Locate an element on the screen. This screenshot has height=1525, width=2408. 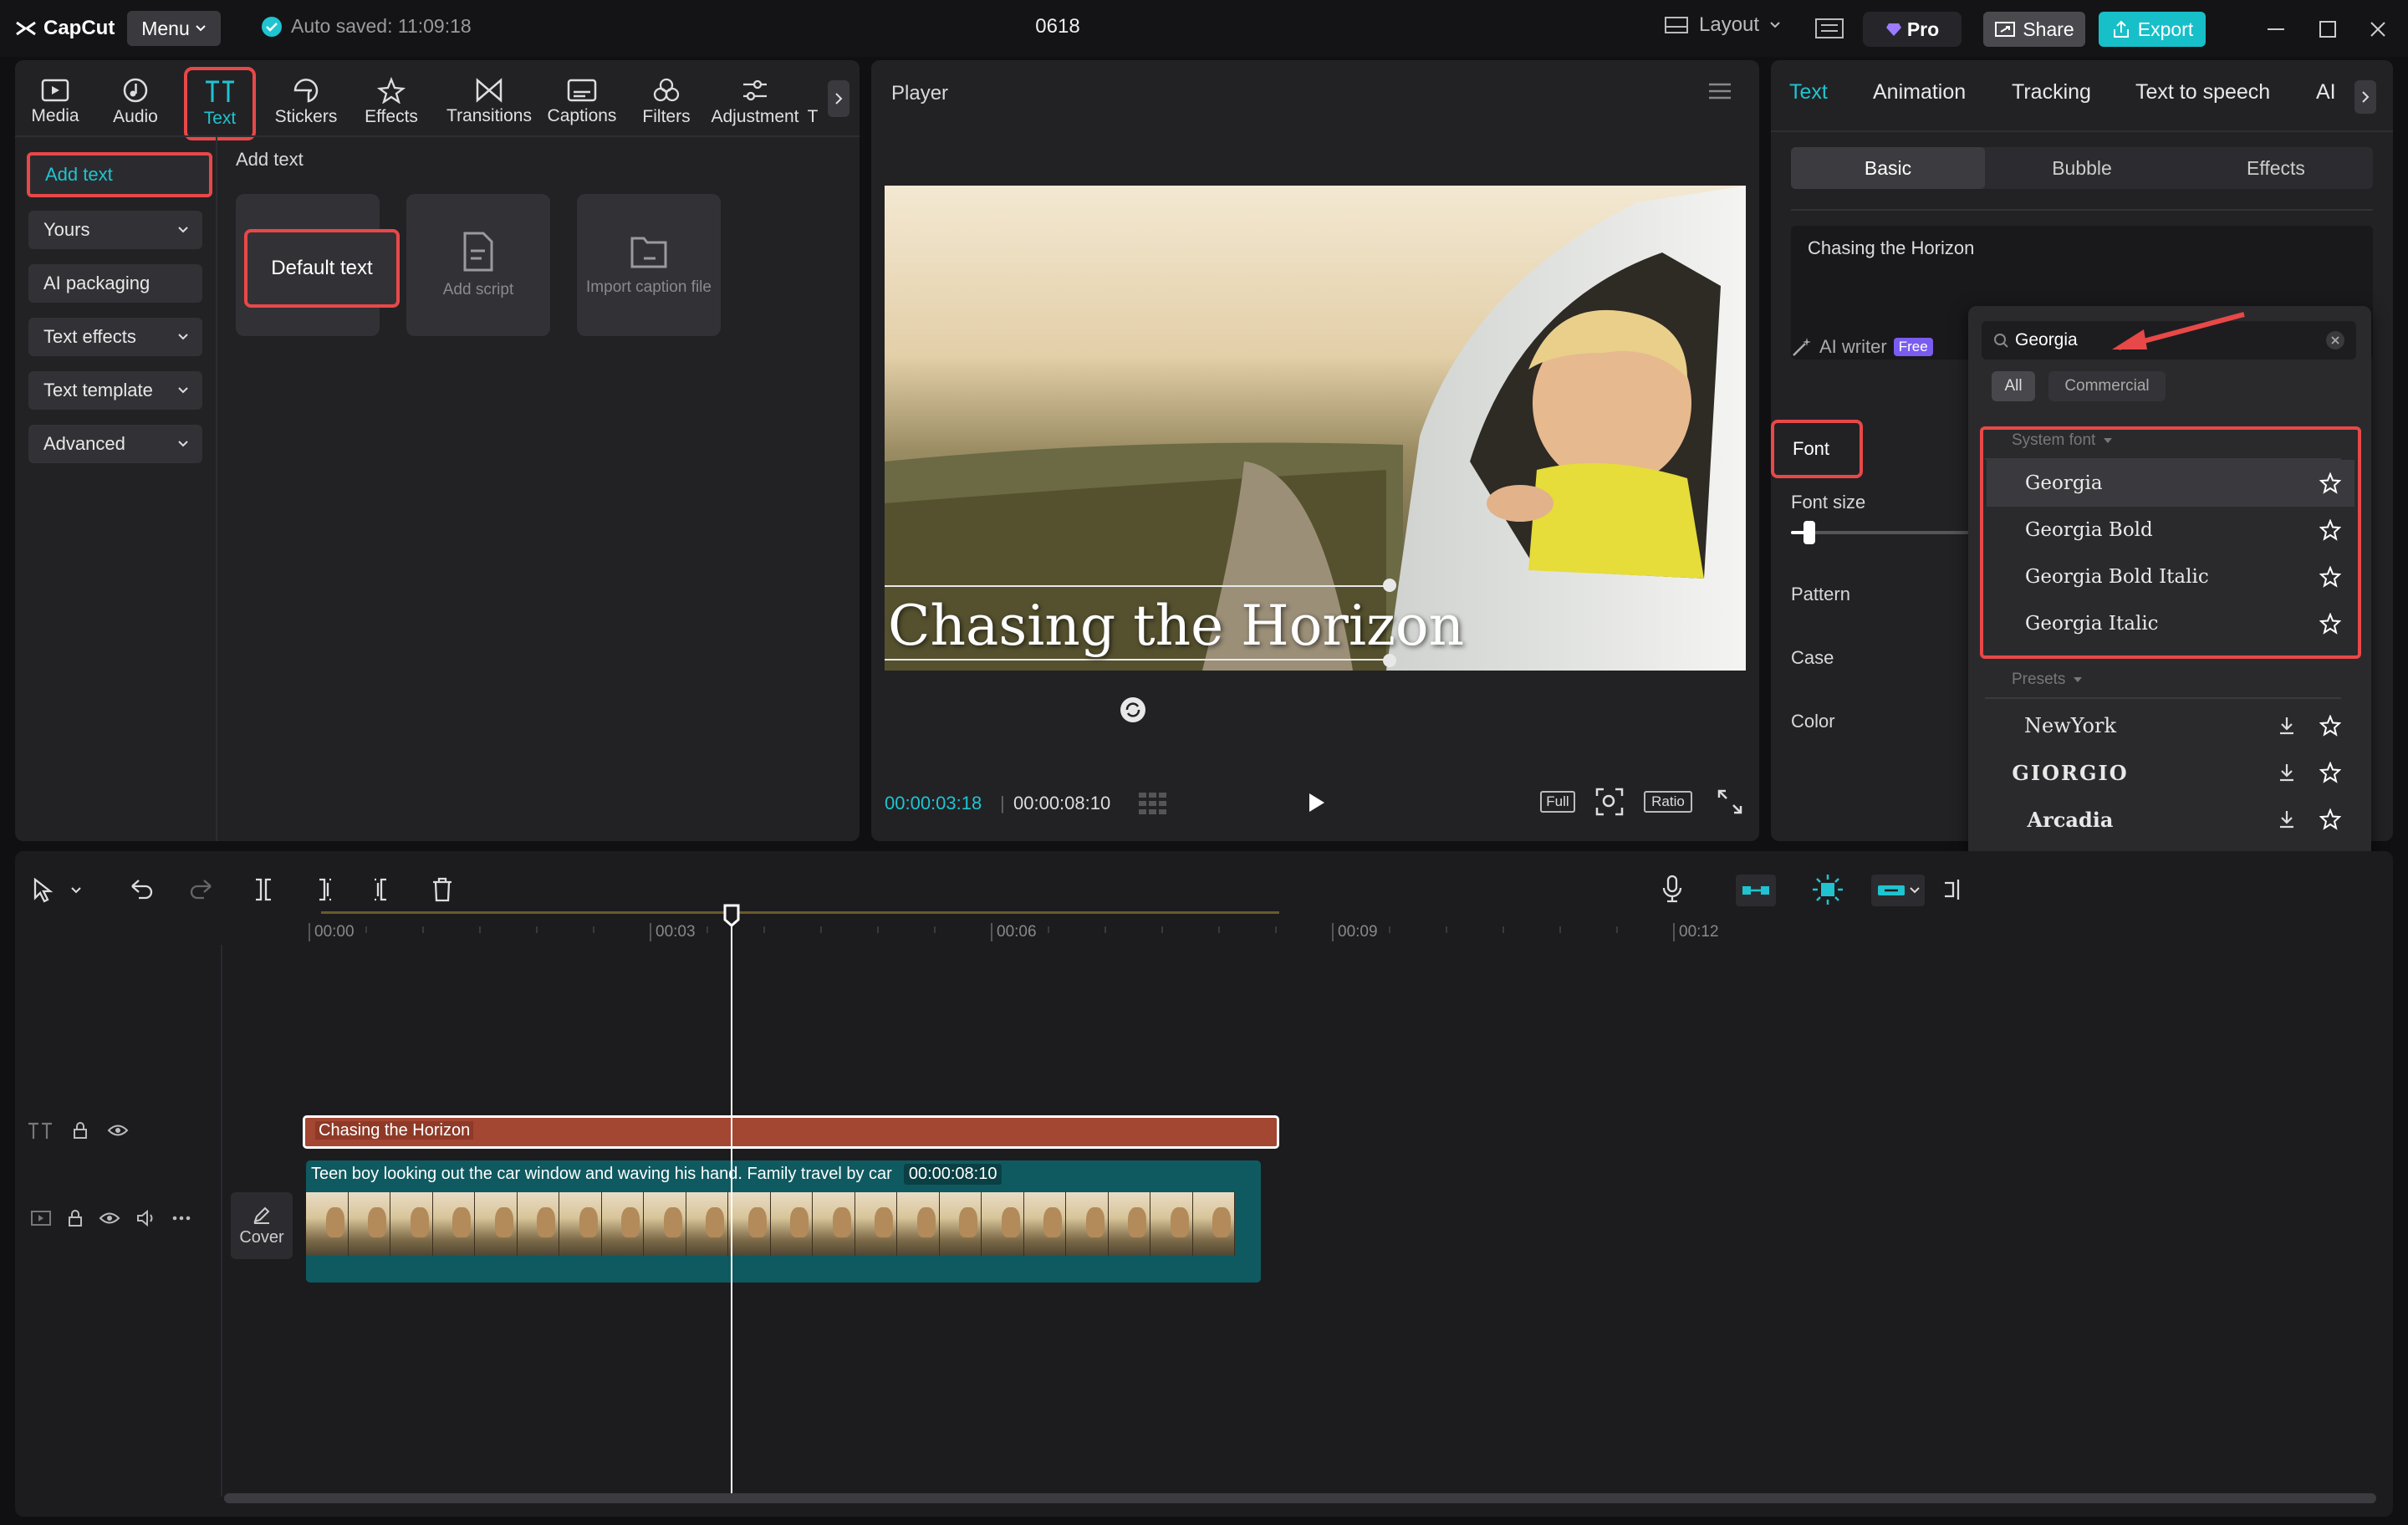
cover-button: Cover is located at coordinates (262, 1225).